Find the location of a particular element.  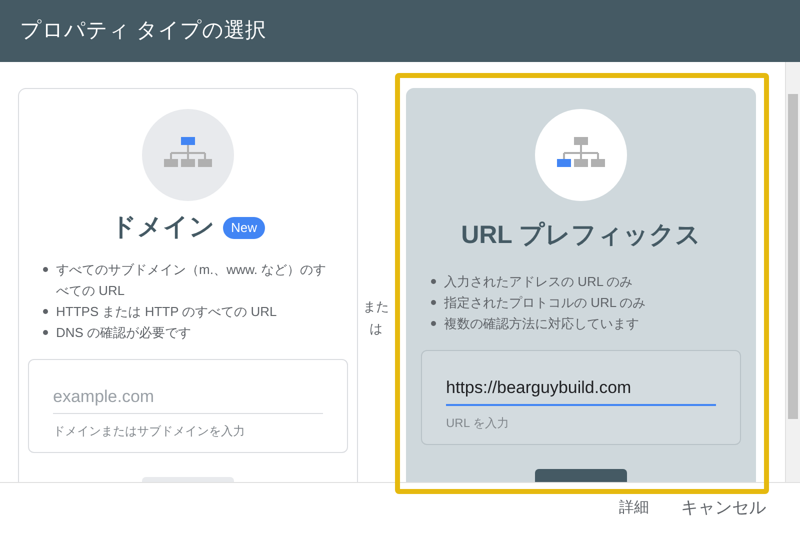

field-helper-text: ドメインまたはサブドメインを入力 is located at coordinates (149, 431).